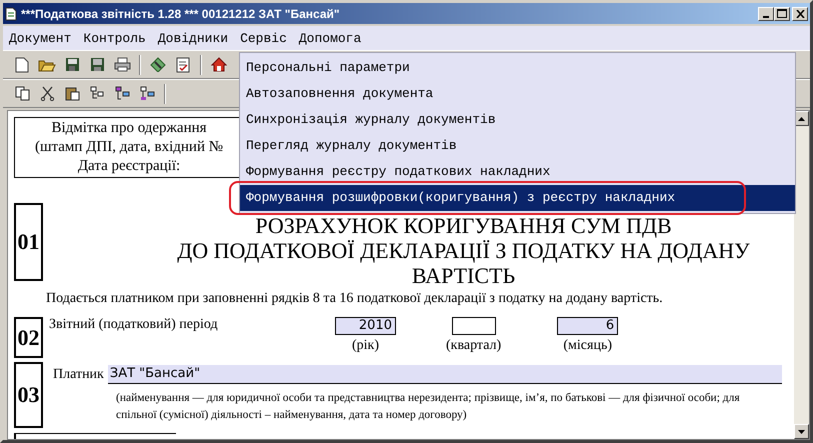 The height and width of the screenshot is (443, 813). Describe the element at coordinates (517, 198) in the screenshot. I see `menu-option: Формування розшифровки(коригування) з реєстру накладних` at that location.